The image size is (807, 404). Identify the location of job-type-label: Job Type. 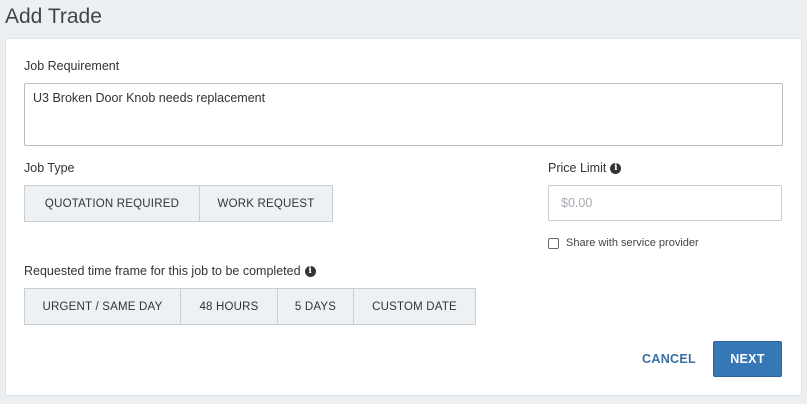
(49, 168).